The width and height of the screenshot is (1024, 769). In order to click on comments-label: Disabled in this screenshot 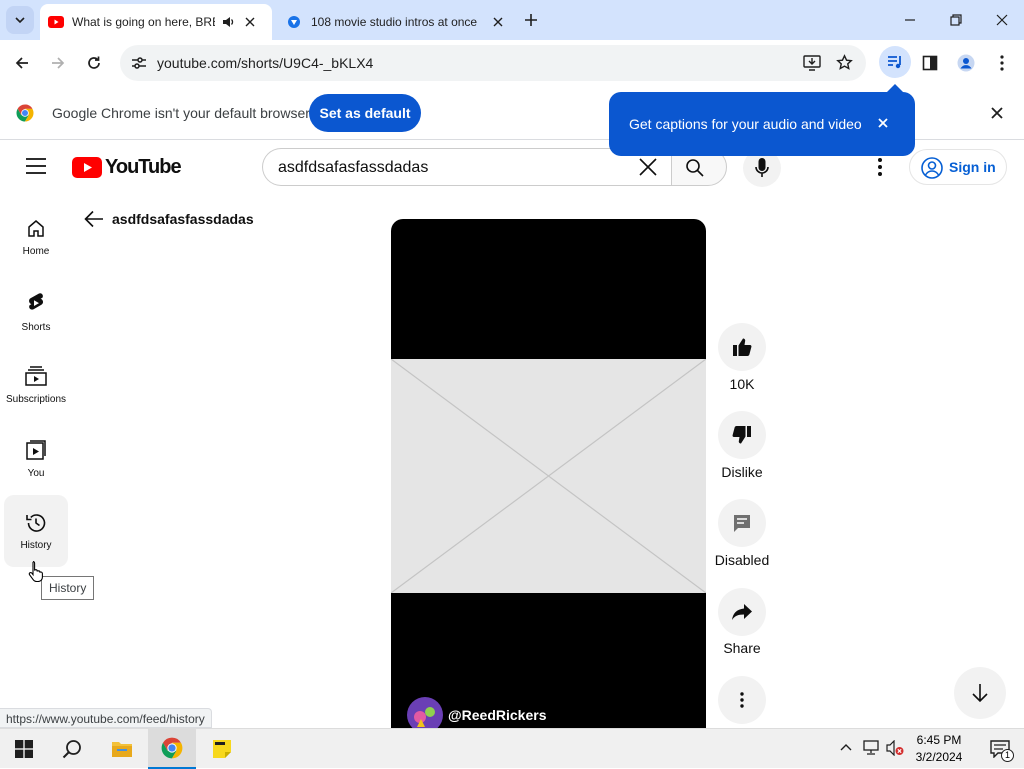, I will do `click(742, 560)`.